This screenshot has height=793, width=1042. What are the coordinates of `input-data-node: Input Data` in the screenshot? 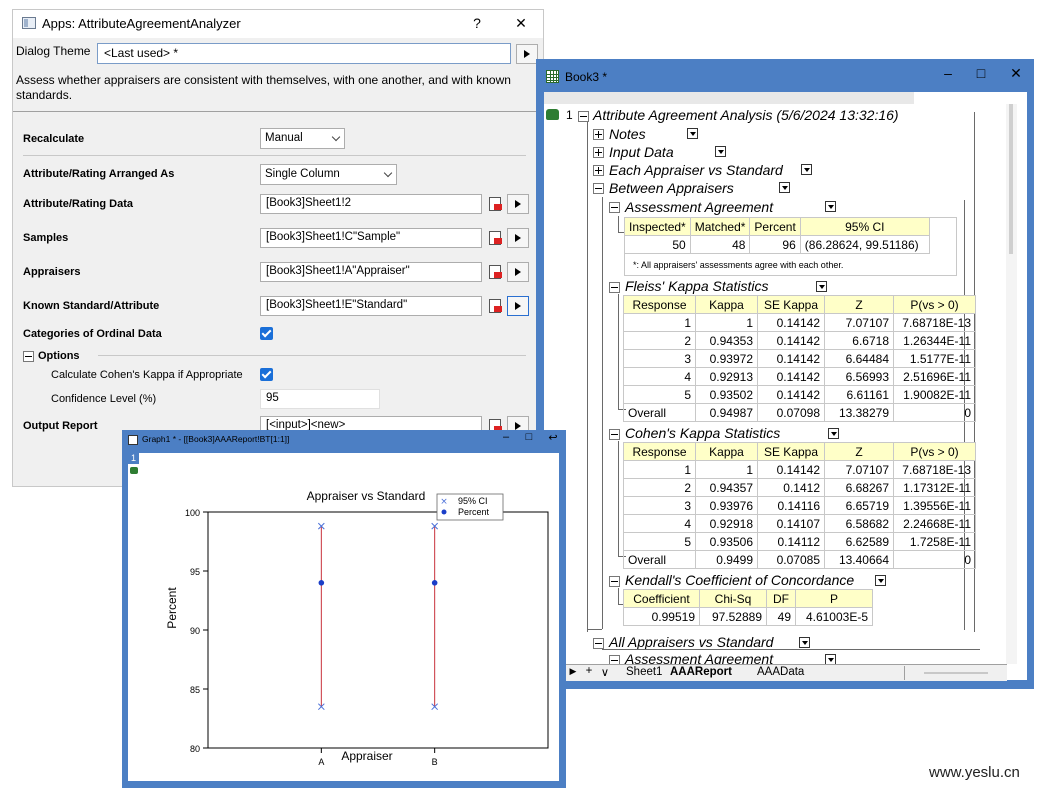 It's located at (641, 152).